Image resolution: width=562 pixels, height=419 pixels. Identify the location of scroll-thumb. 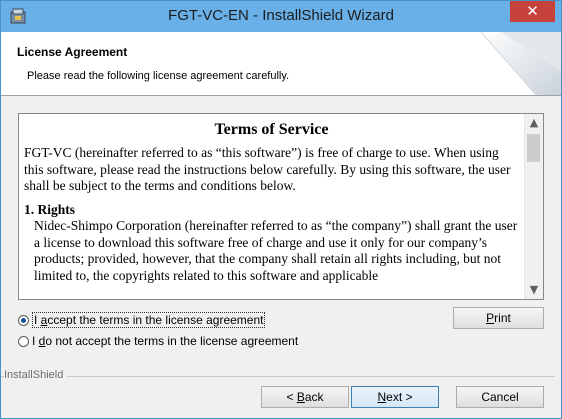
(533, 148).